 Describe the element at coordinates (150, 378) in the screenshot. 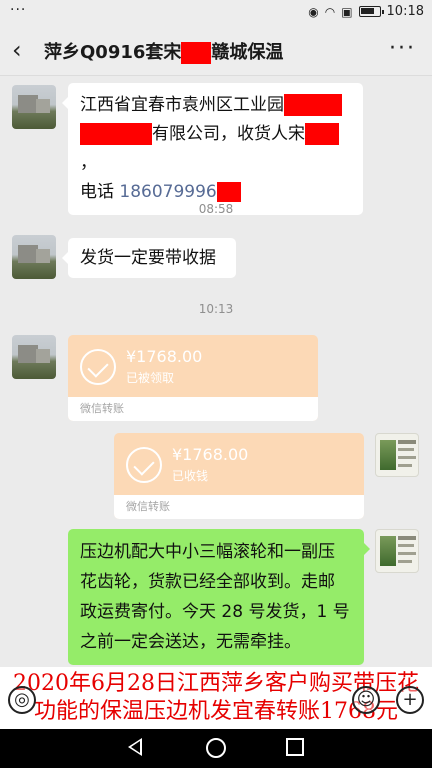

I see `transfer-status: 已被领取` at that location.